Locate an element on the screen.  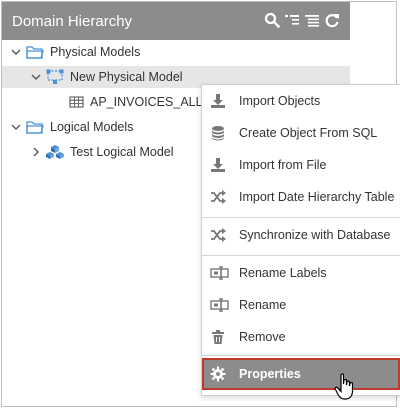
search-icon is located at coordinates (272, 20).